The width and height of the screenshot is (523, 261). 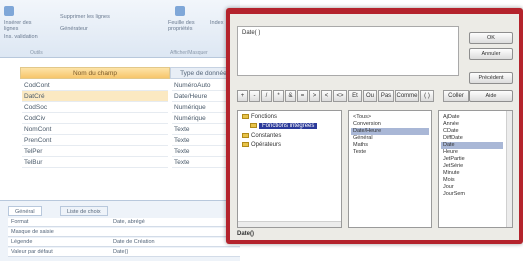 What do you see at coordinates (24, 26) in the screenshot?
I see `ribbon-insert-rows: Insérer des lignes` at bounding box center [24, 26].